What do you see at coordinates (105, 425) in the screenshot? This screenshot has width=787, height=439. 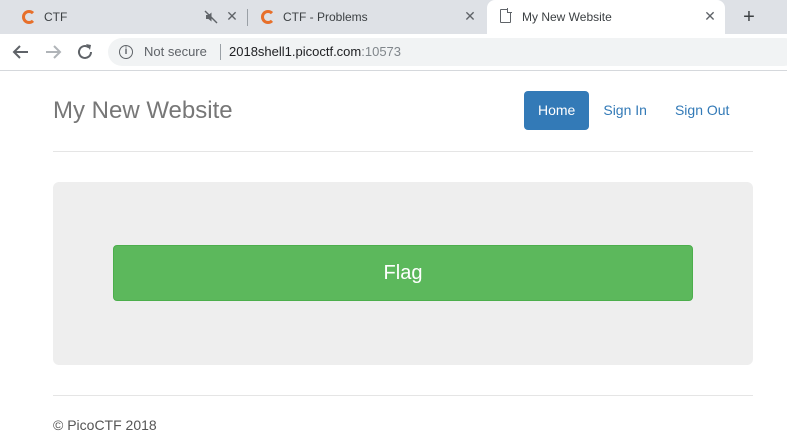 I see `footer-copyright: © PicoCTF 2018` at bounding box center [105, 425].